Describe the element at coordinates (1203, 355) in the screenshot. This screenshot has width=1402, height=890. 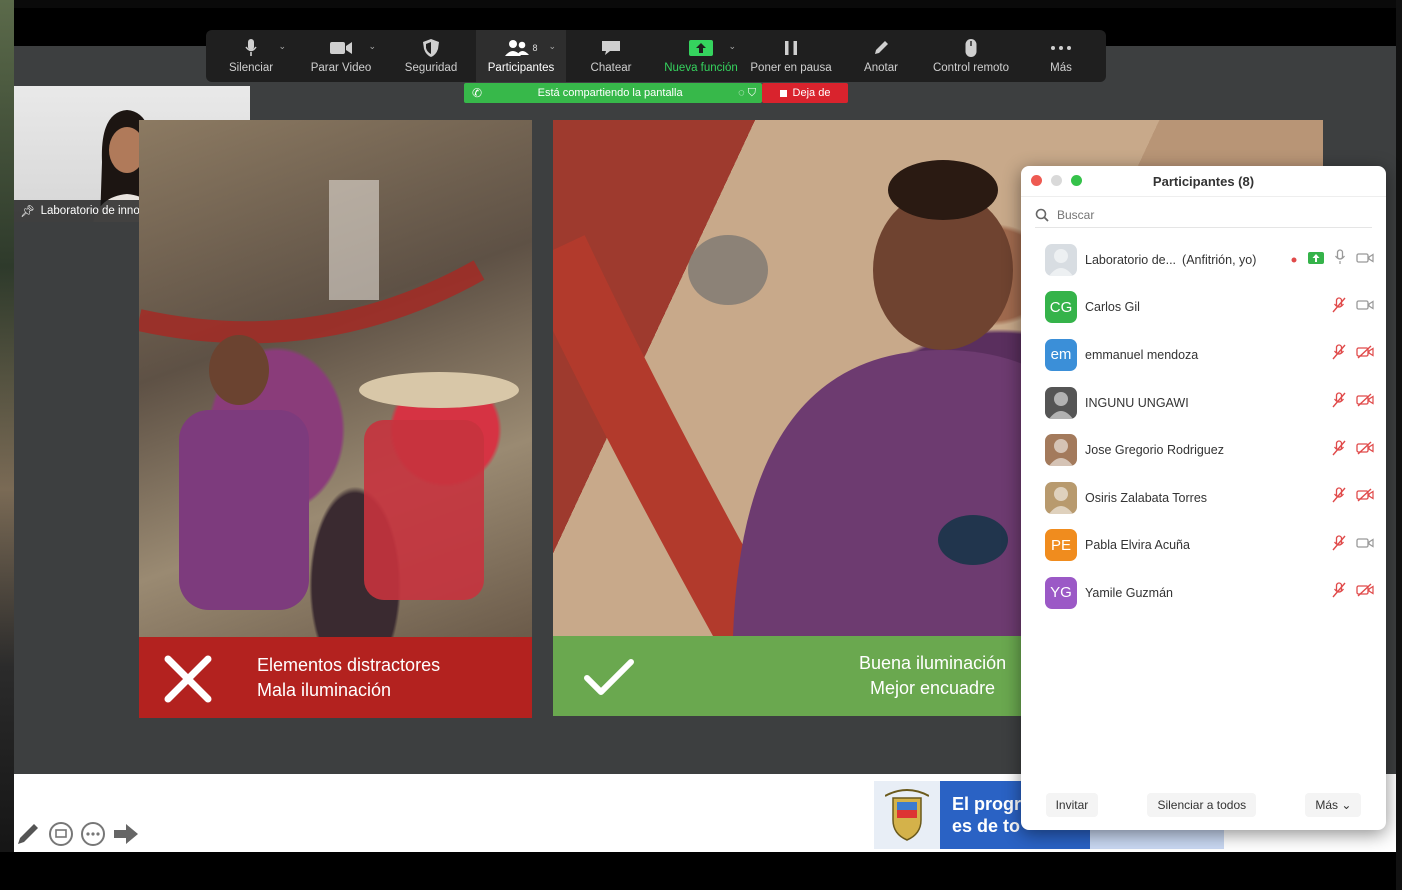
I see `participant-row: em emmanuel mendoza` at that location.